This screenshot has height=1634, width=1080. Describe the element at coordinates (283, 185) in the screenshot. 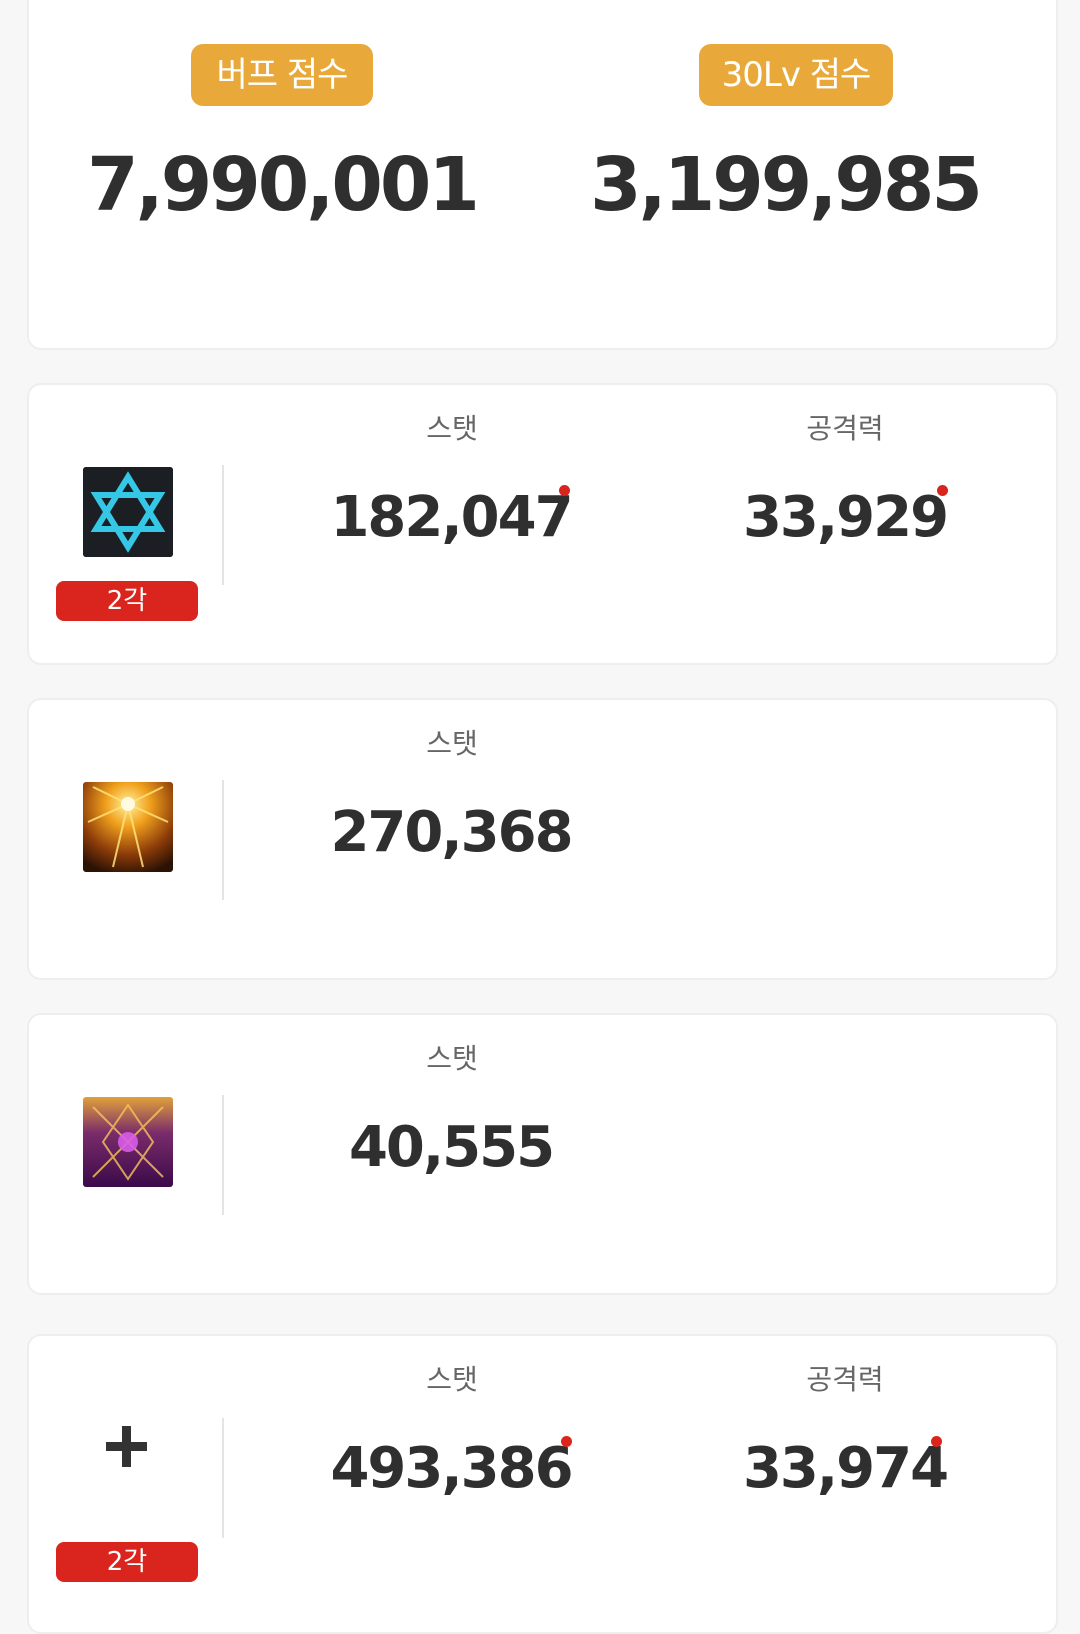

I see `buff-score-value: 7,990,001` at that location.